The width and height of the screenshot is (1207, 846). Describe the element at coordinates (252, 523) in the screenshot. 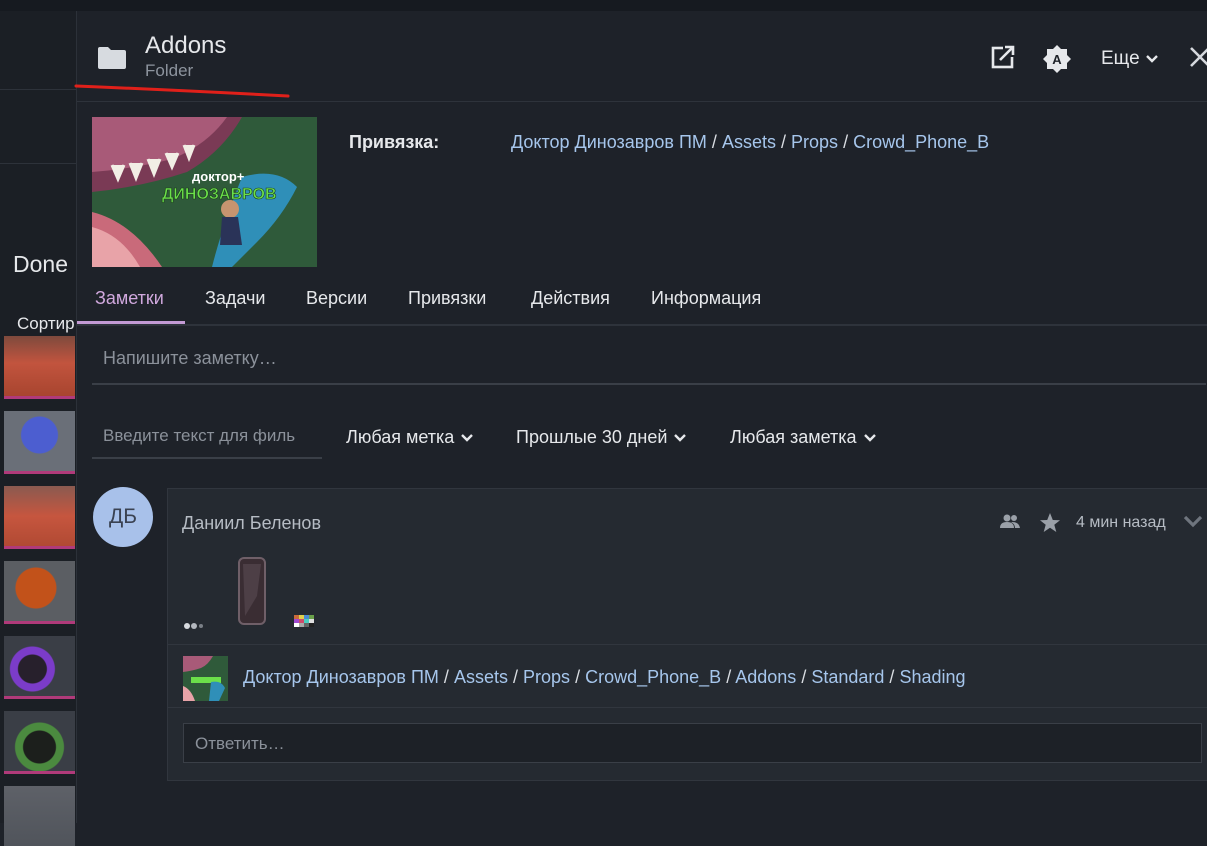

I see `note-author: Даниил Беленов` at that location.